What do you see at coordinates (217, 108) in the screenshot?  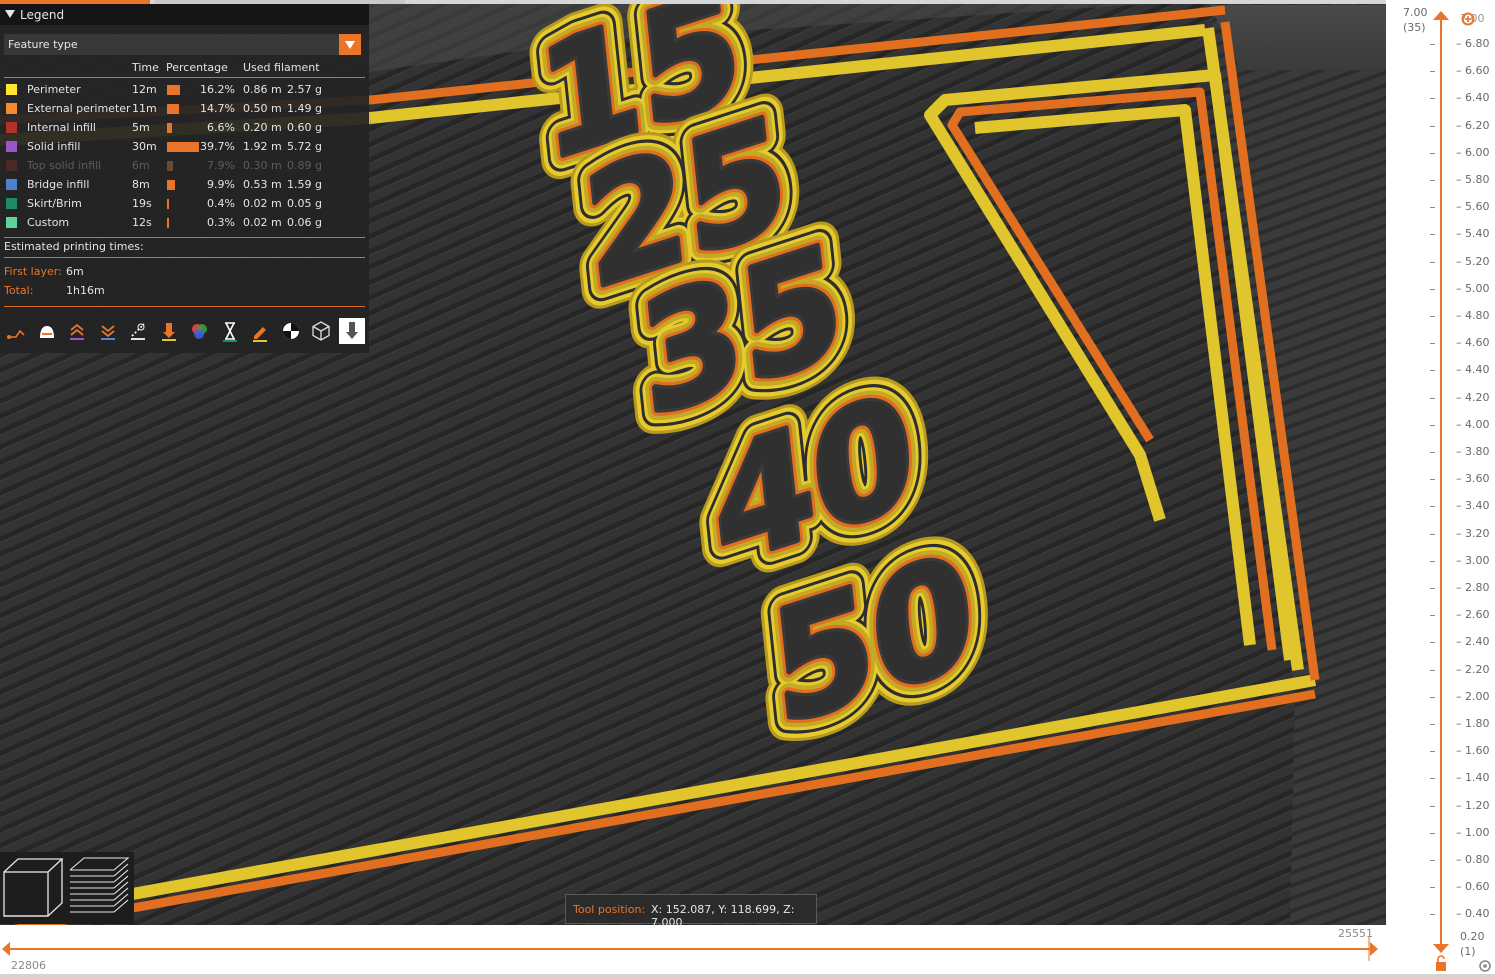 I see `feature-percent: 14.7%` at bounding box center [217, 108].